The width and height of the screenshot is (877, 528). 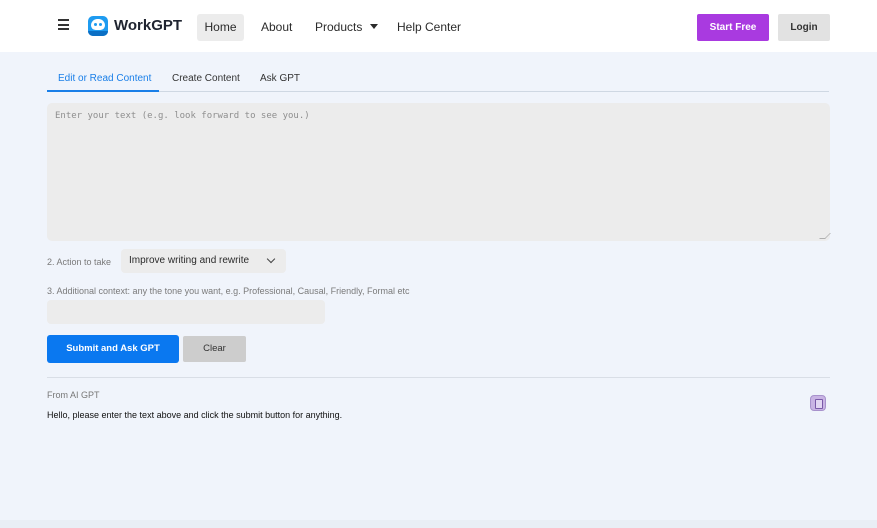 What do you see at coordinates (73, 395) in the screenshot?
I see `result-source-label: From AI GPT` at bounding box center [73, 395].